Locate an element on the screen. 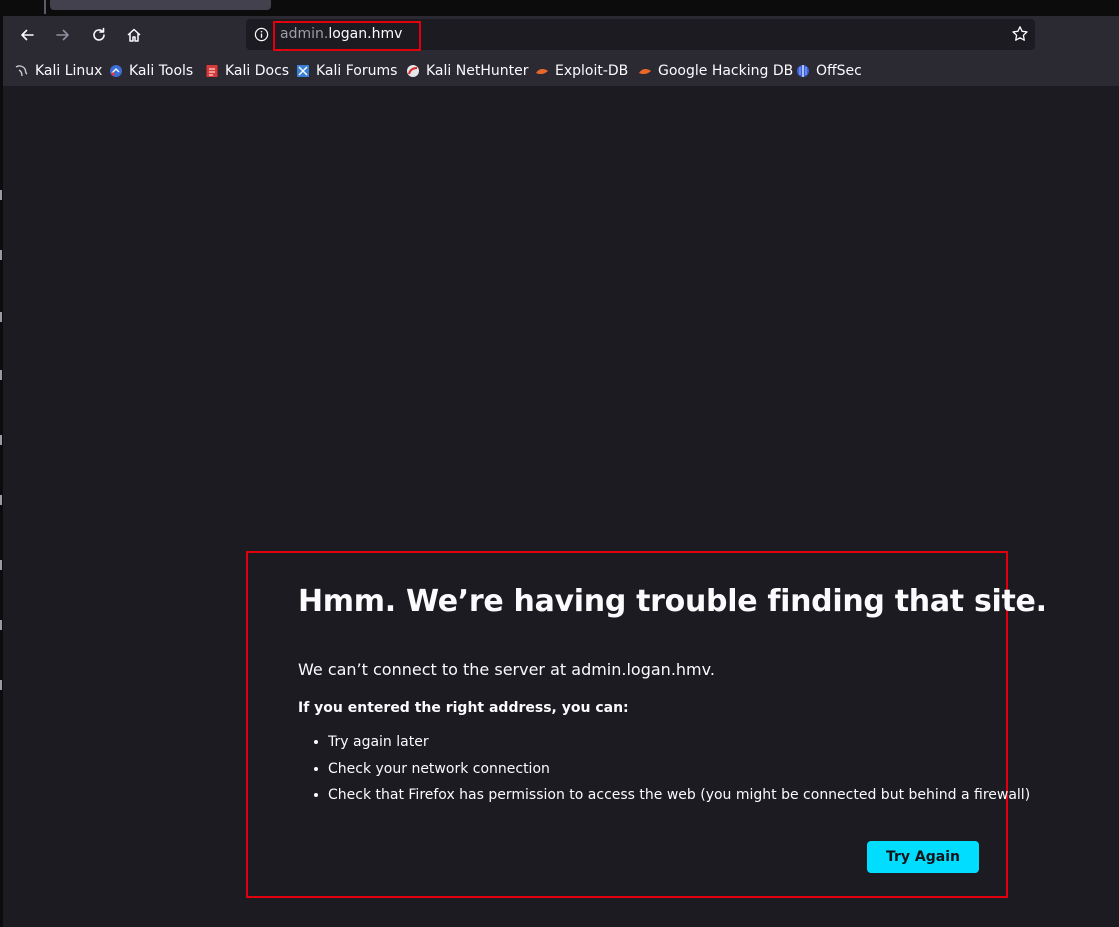 The height and width of the screenshot is (927, 1119). kali-docs-icon is located at coordinates (212, 71).